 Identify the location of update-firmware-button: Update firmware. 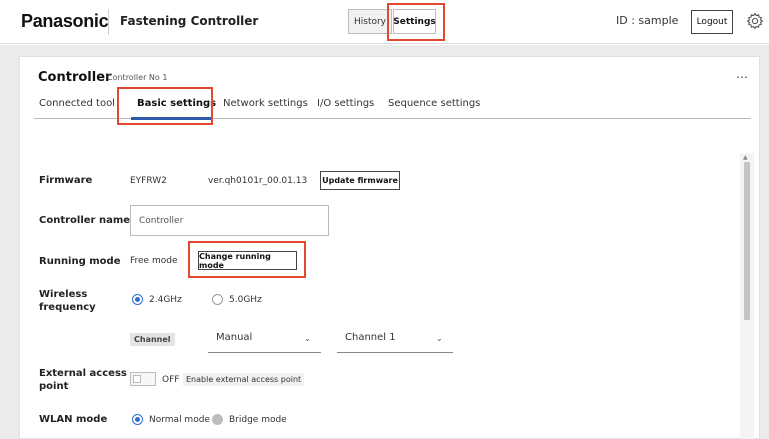
(360, 180).